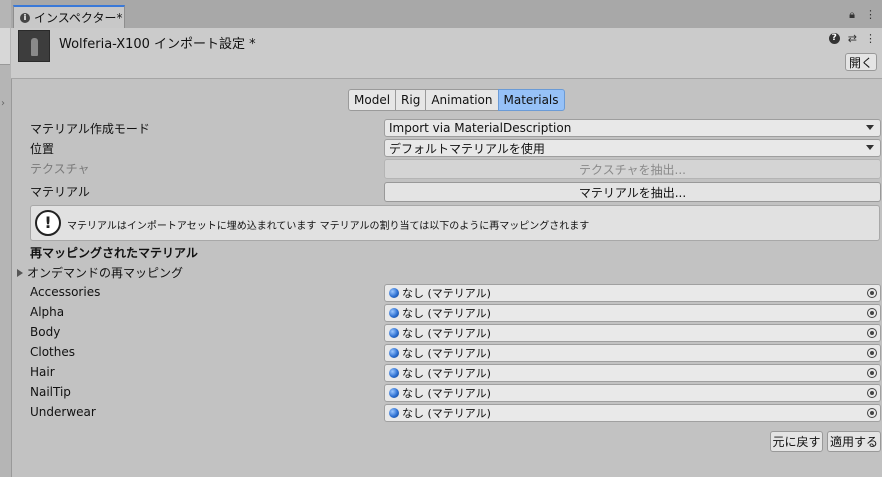  Describe the element at coordinates (531, 100) in the screenshot. I see `tab-materials: Materials` at that location.